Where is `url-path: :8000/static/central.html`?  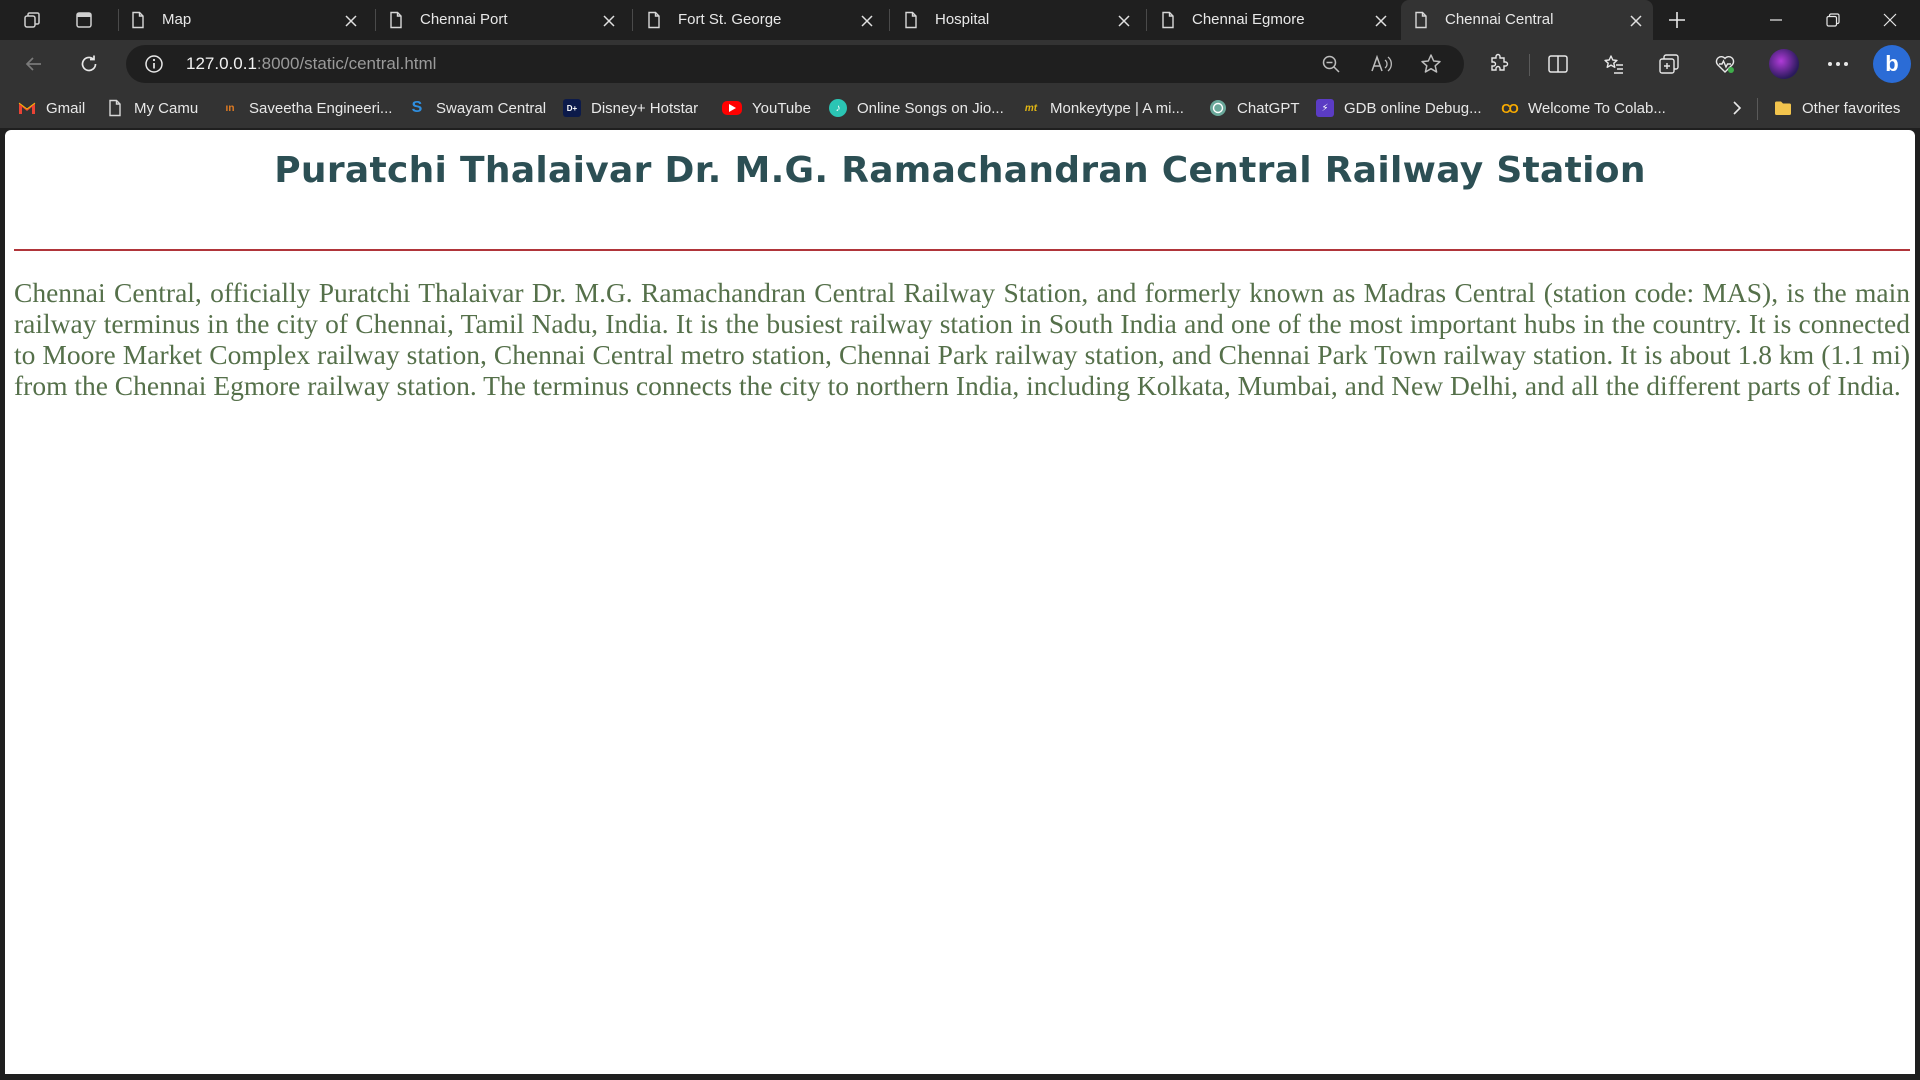
url-path: :8000/static/central.html is located at coordinates (346, 63).